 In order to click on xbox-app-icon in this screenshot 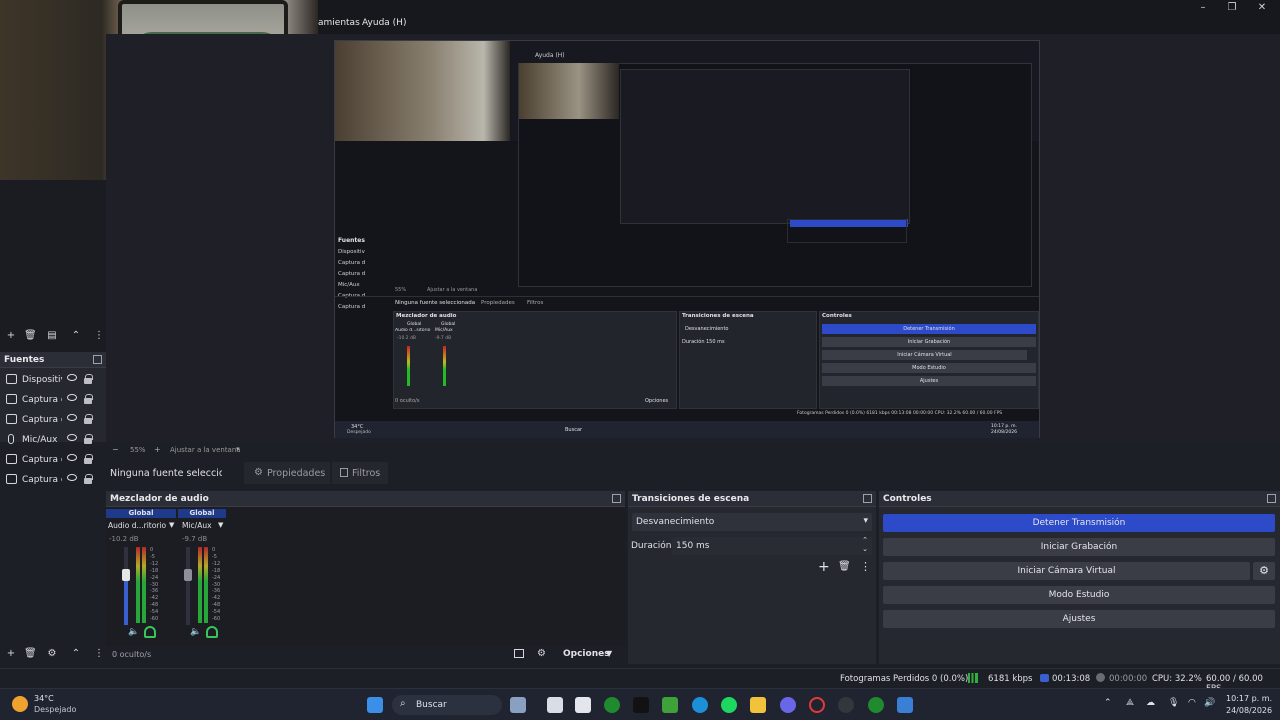, I will do `click(876, 705)`.